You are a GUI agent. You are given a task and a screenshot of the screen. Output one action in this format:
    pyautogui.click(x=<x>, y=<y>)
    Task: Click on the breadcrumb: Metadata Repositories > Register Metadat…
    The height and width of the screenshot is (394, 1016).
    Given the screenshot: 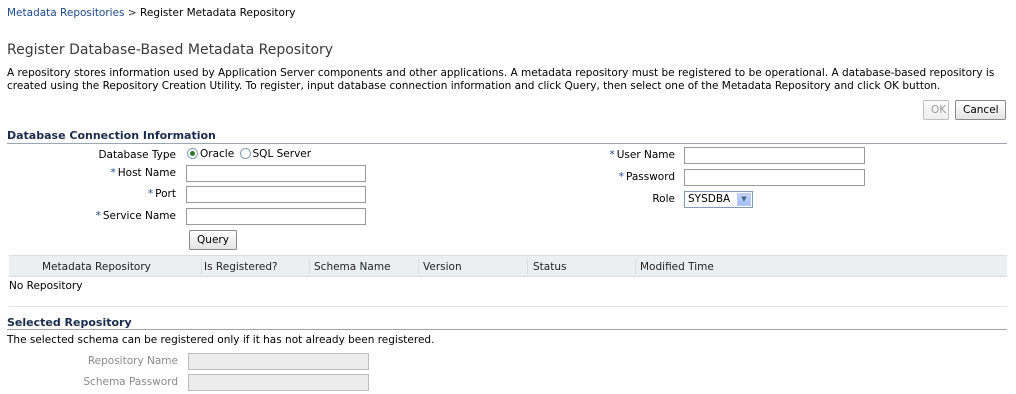 What is the action you would take?
    pyautogui.click(x=151, y=13)
    